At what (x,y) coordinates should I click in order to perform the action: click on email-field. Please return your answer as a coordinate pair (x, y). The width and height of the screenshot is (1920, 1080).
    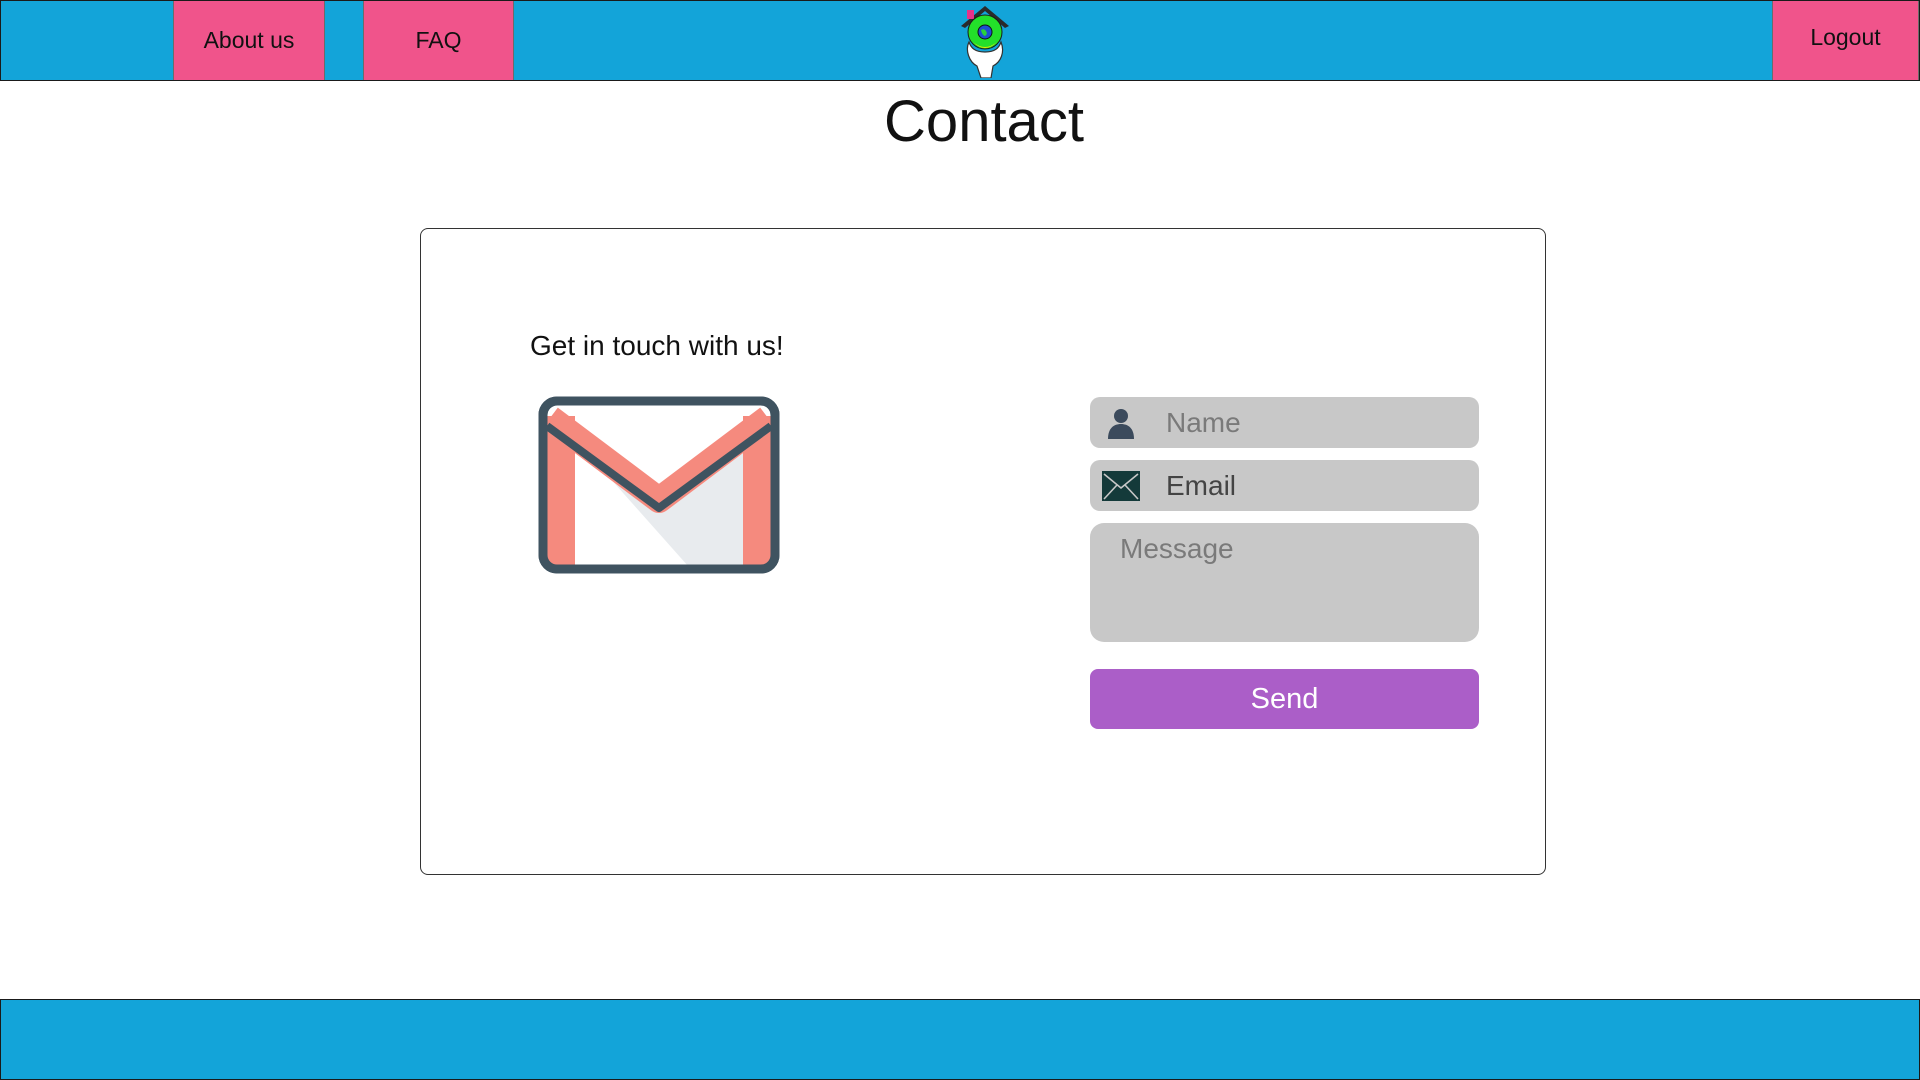
    Looking at the image, I should click on (1284, 485).